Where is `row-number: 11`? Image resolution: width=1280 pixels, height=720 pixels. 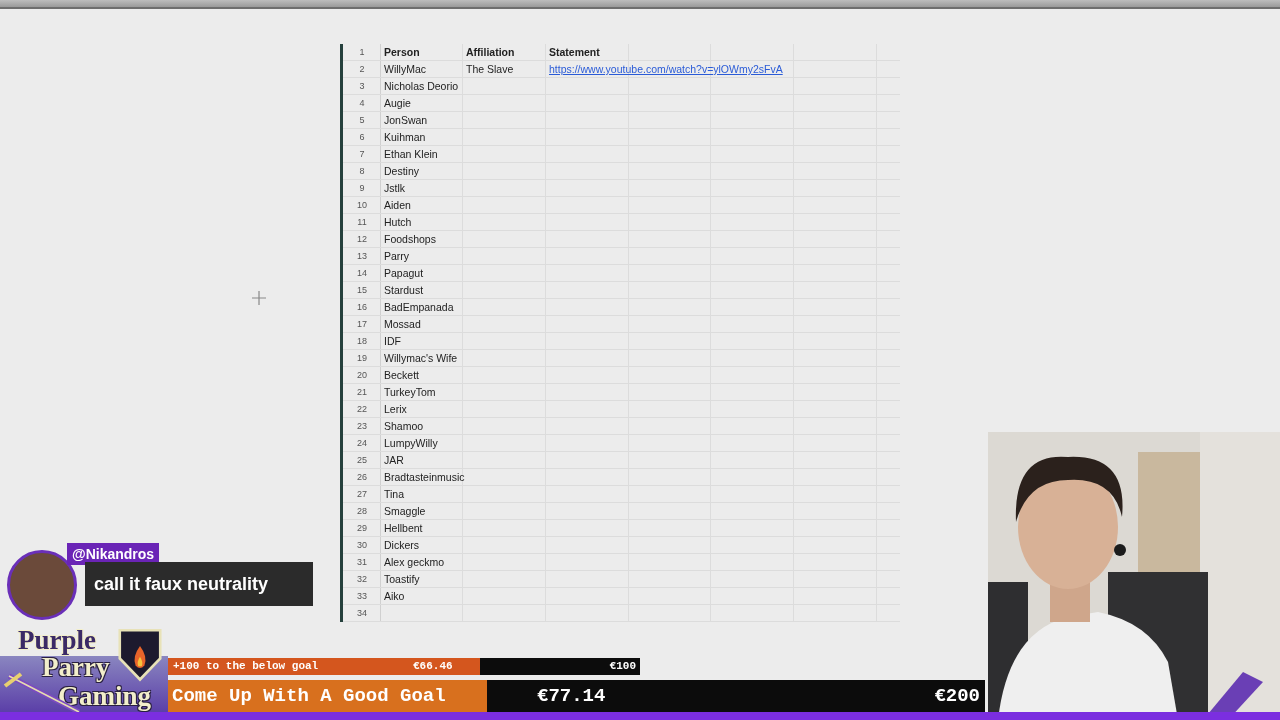 row-number: 11 is located at coordinates (362, 222).